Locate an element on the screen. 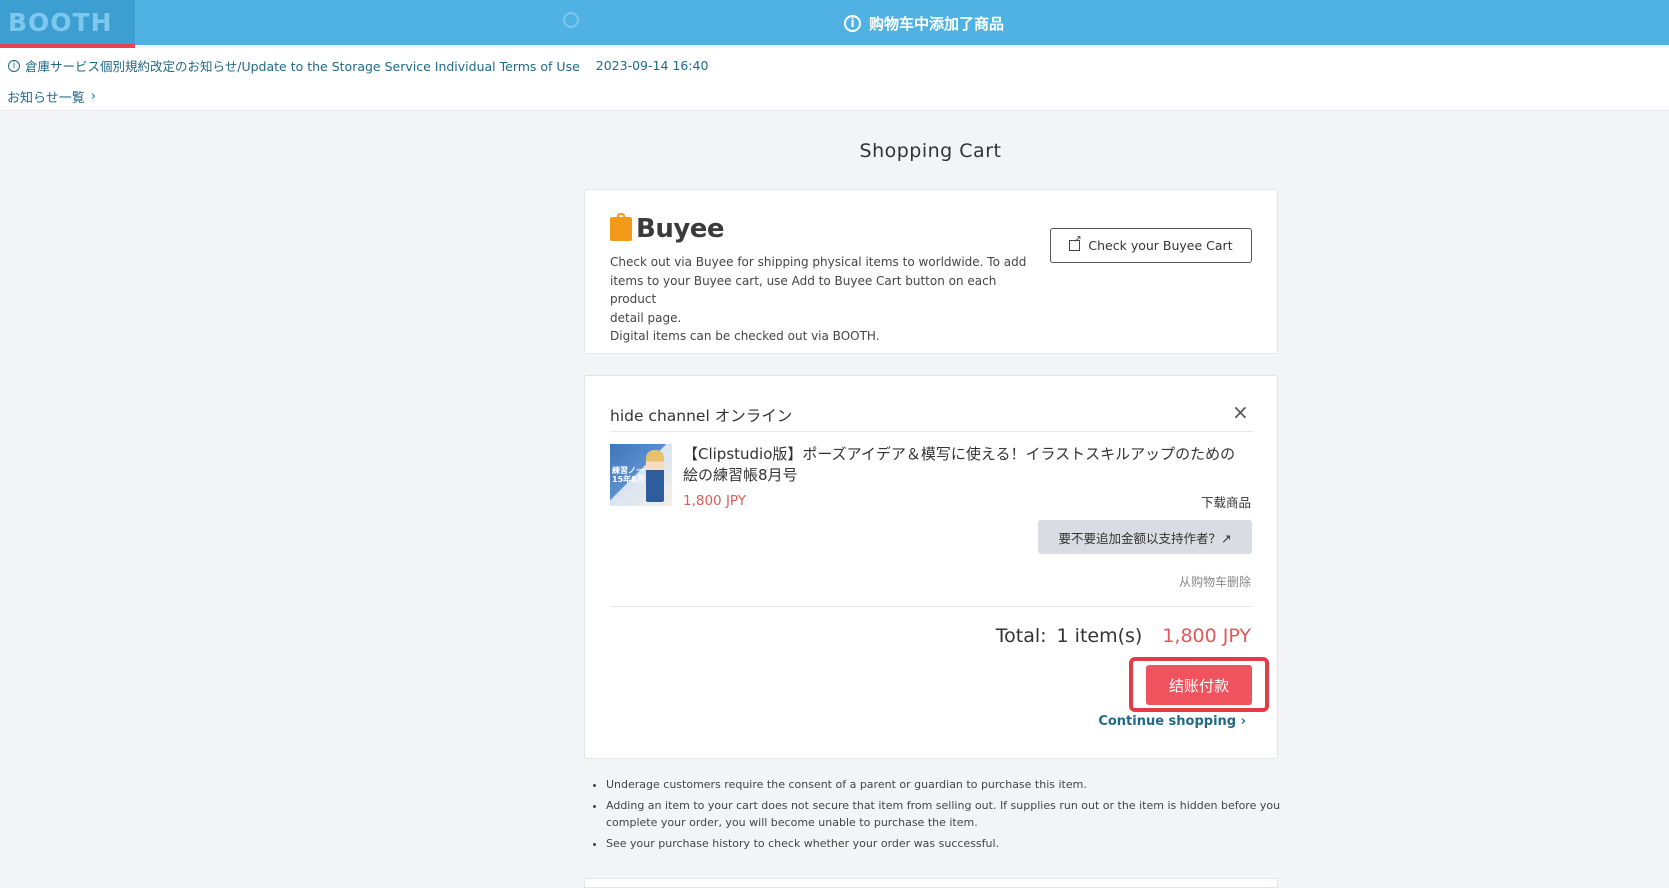  total-price: 1,800 JPY is located at coordinates (1206, 636).